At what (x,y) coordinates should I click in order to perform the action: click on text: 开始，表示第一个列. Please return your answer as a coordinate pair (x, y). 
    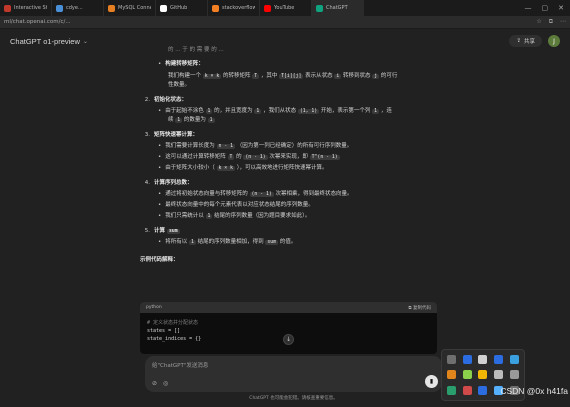
    Looking at the image, I should click on (345, 111).